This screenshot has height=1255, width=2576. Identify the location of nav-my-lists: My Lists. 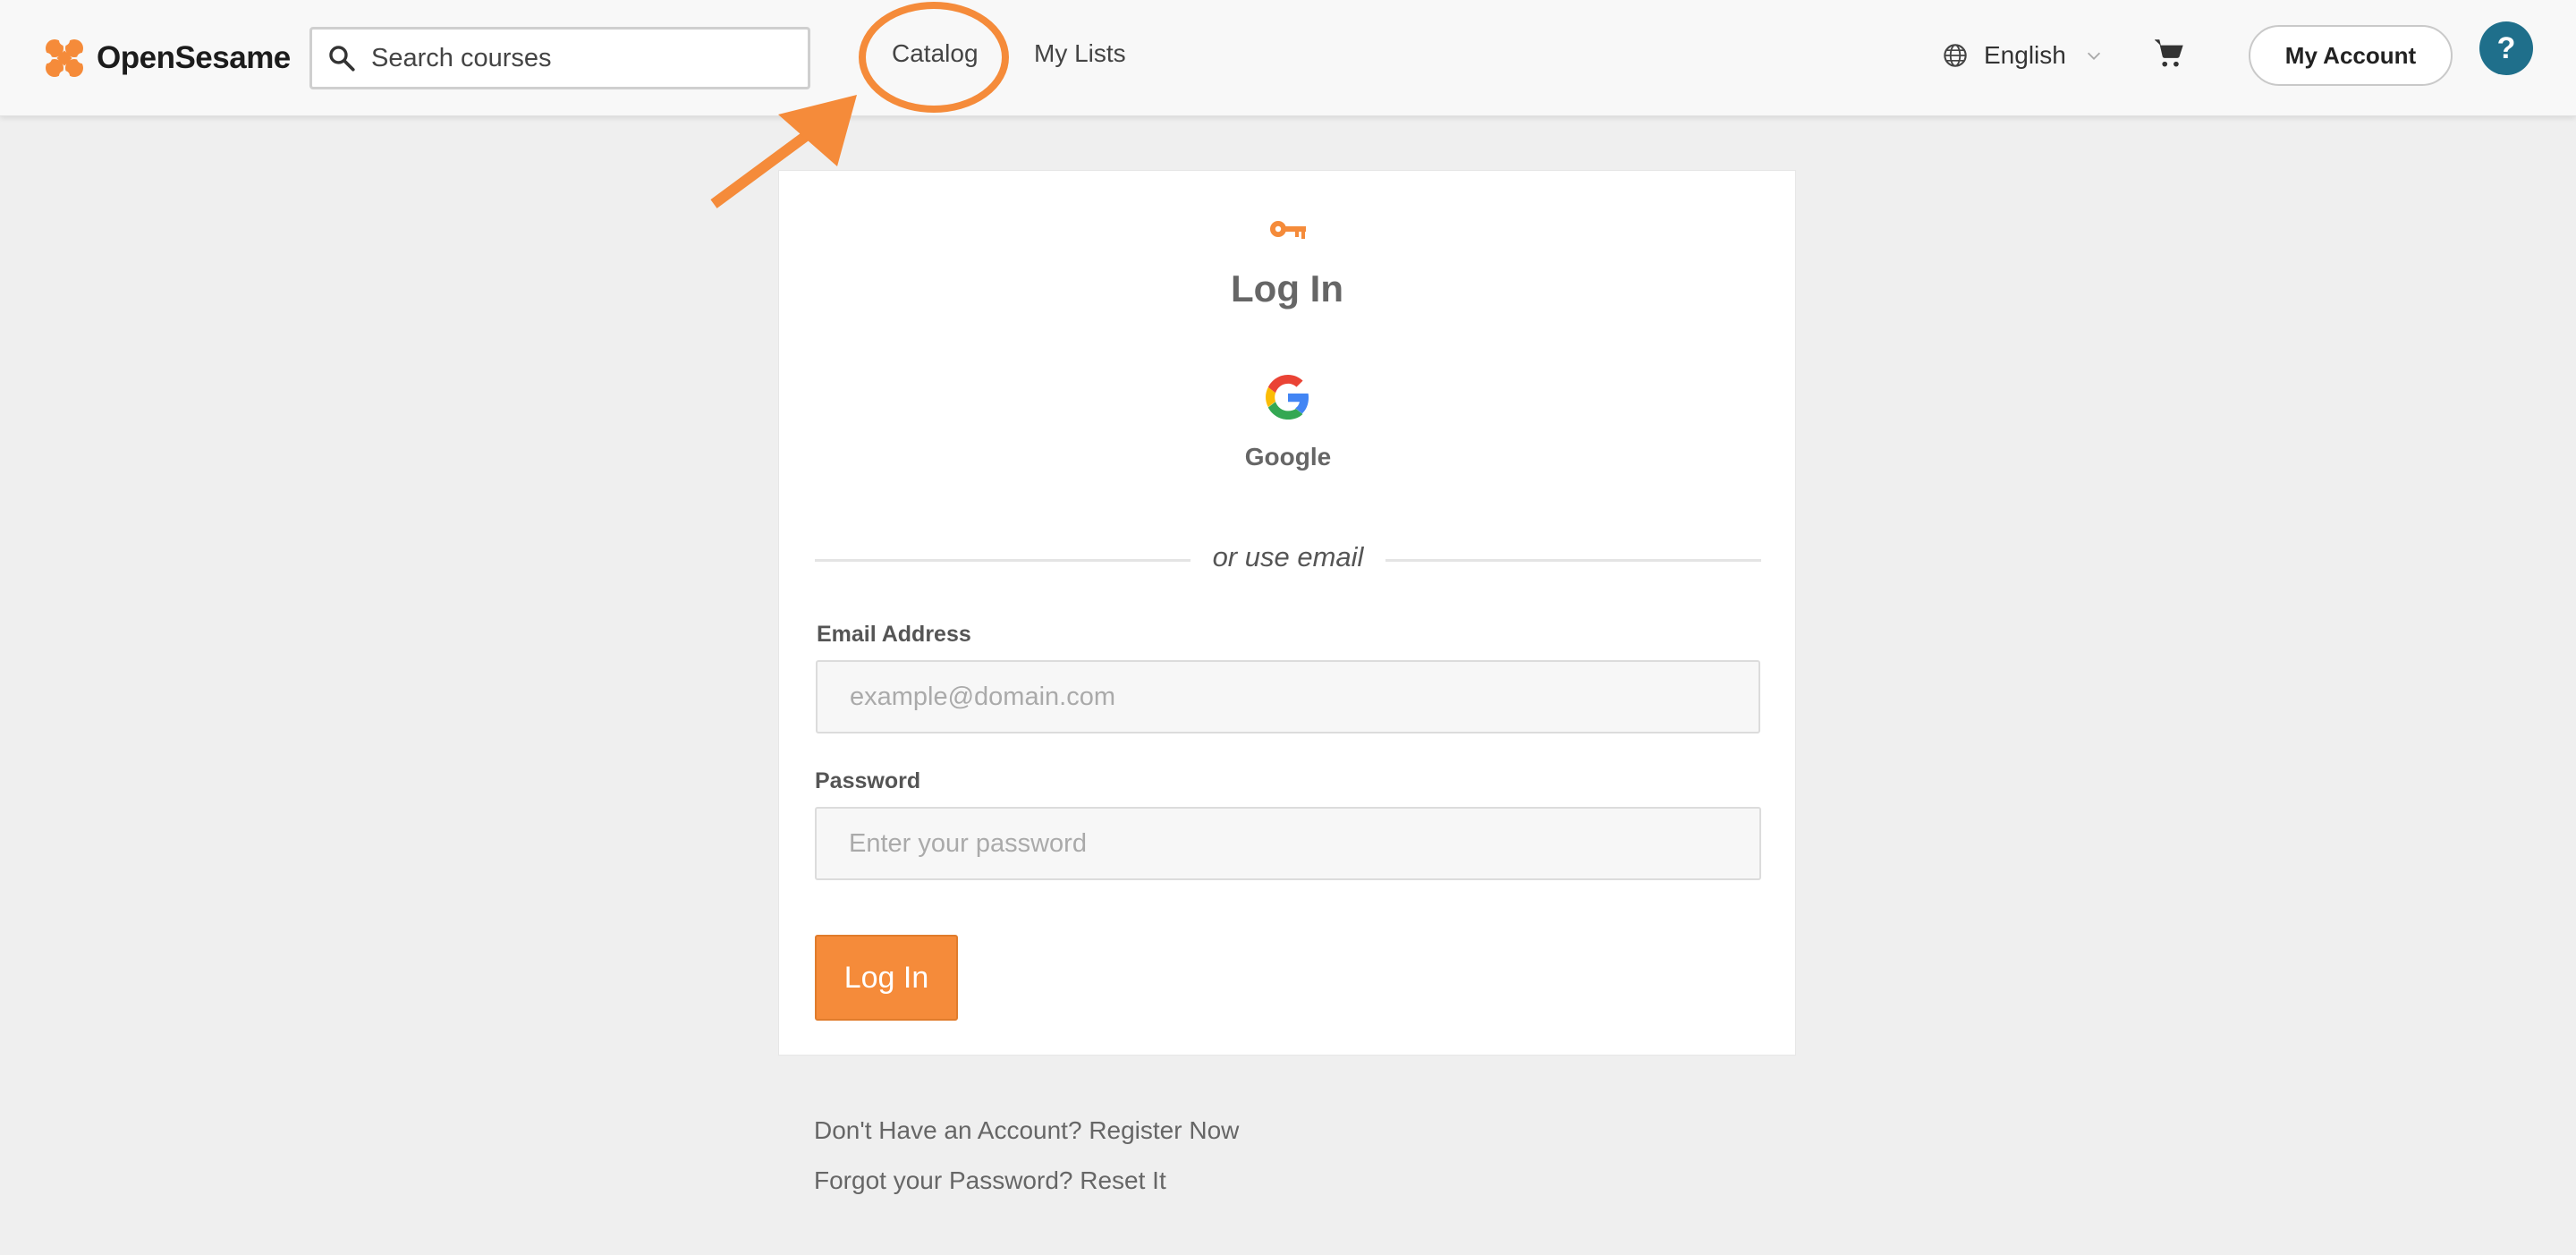
(1080, 54).